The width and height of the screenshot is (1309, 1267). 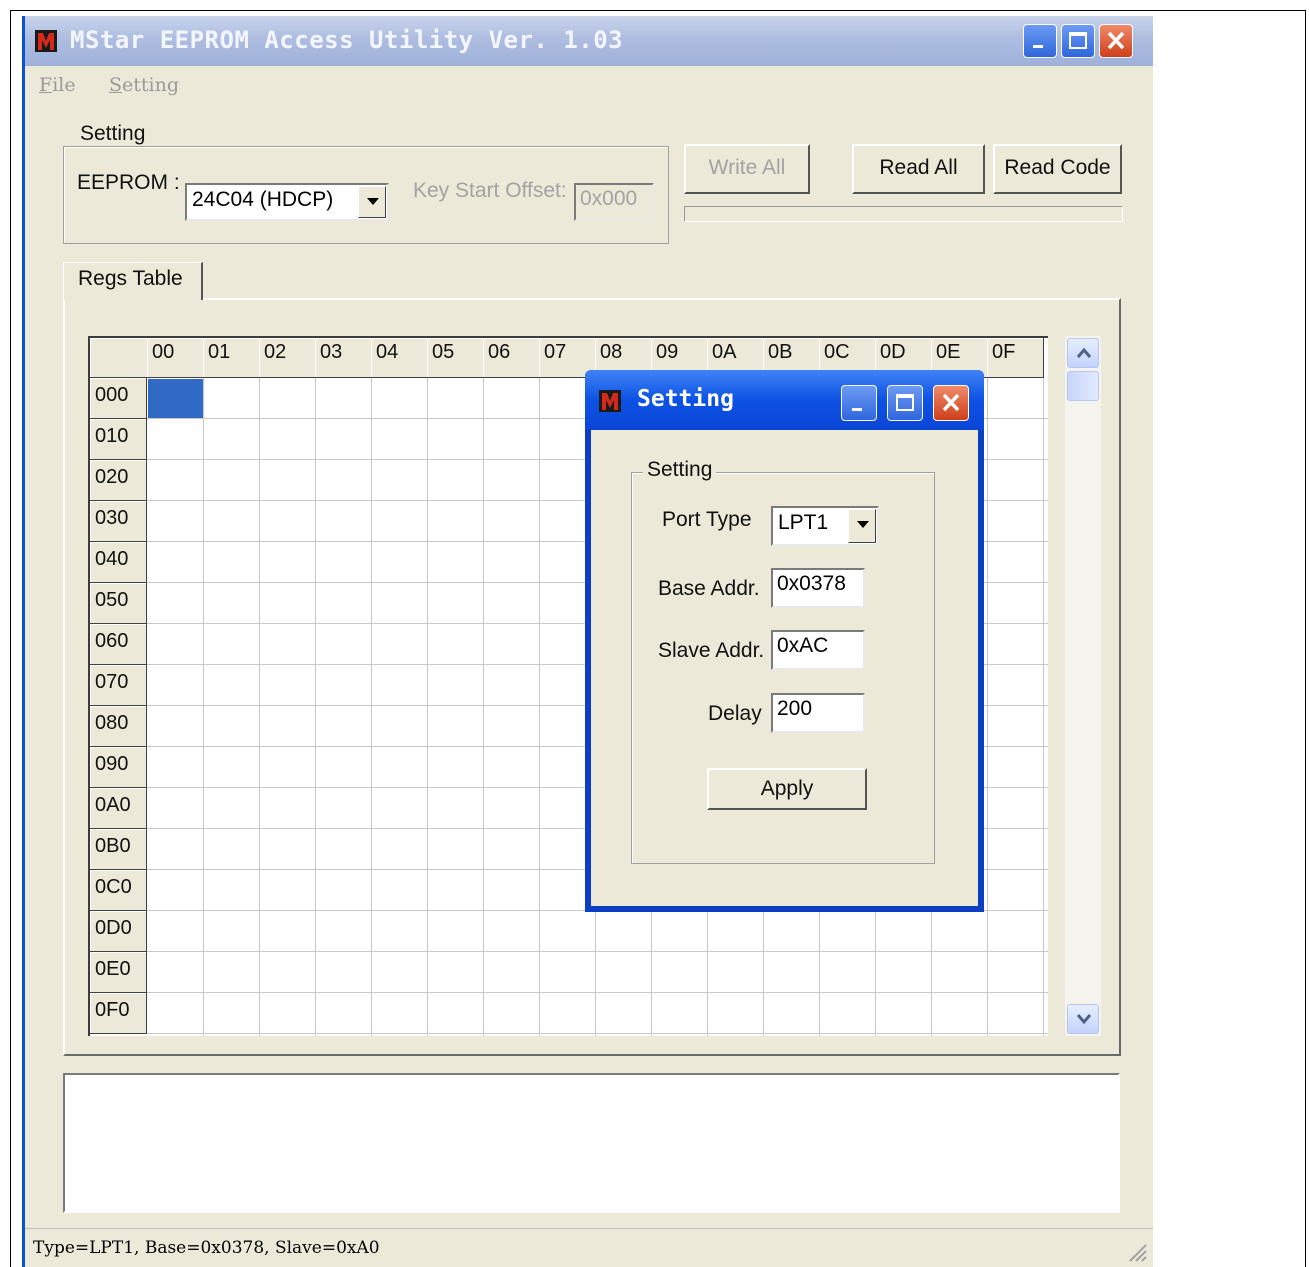 I want to click on eeprom-select-value: 24C04 (HDCP), so click(x=263, y=199).